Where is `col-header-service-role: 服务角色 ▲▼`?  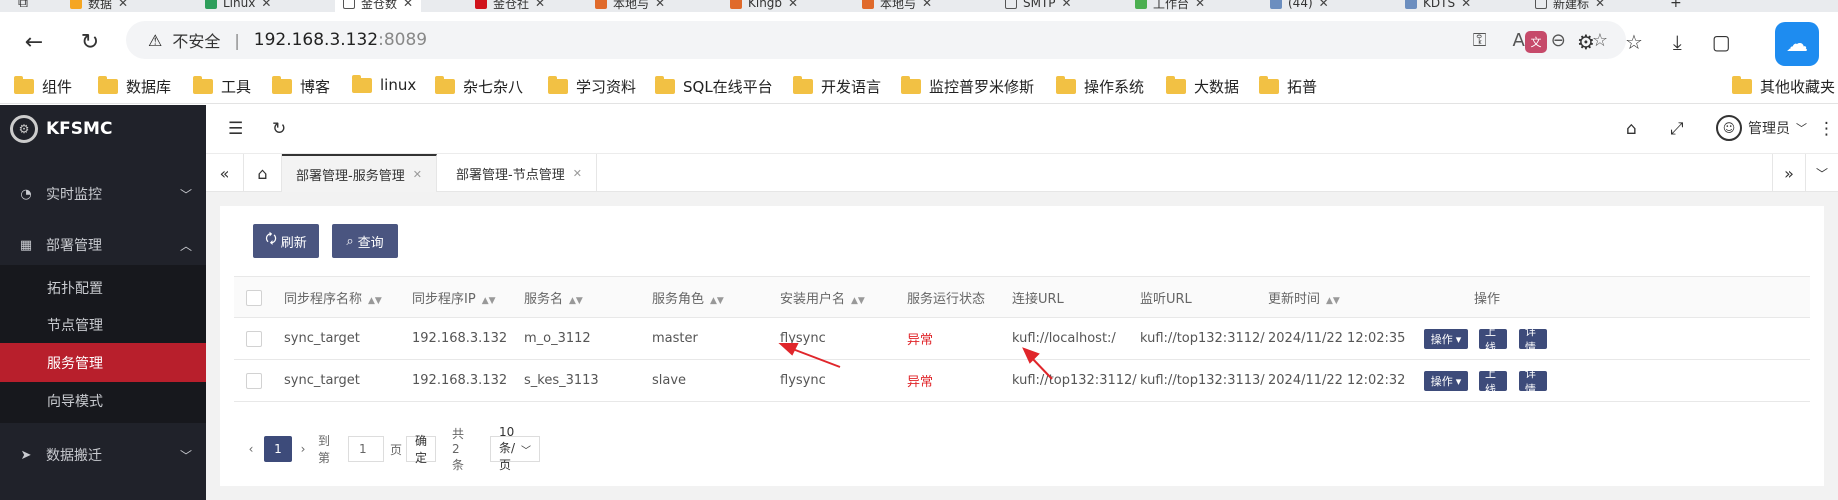
col-header-service-role: 服务角色 ▲▼ is located at coordinates (688, 297).